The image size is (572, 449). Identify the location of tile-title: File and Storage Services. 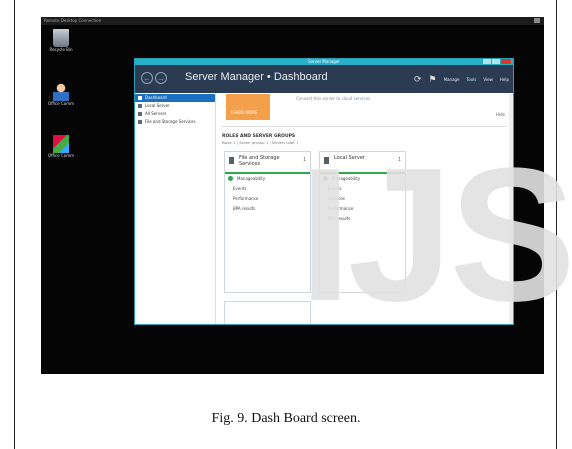
(259, 161).